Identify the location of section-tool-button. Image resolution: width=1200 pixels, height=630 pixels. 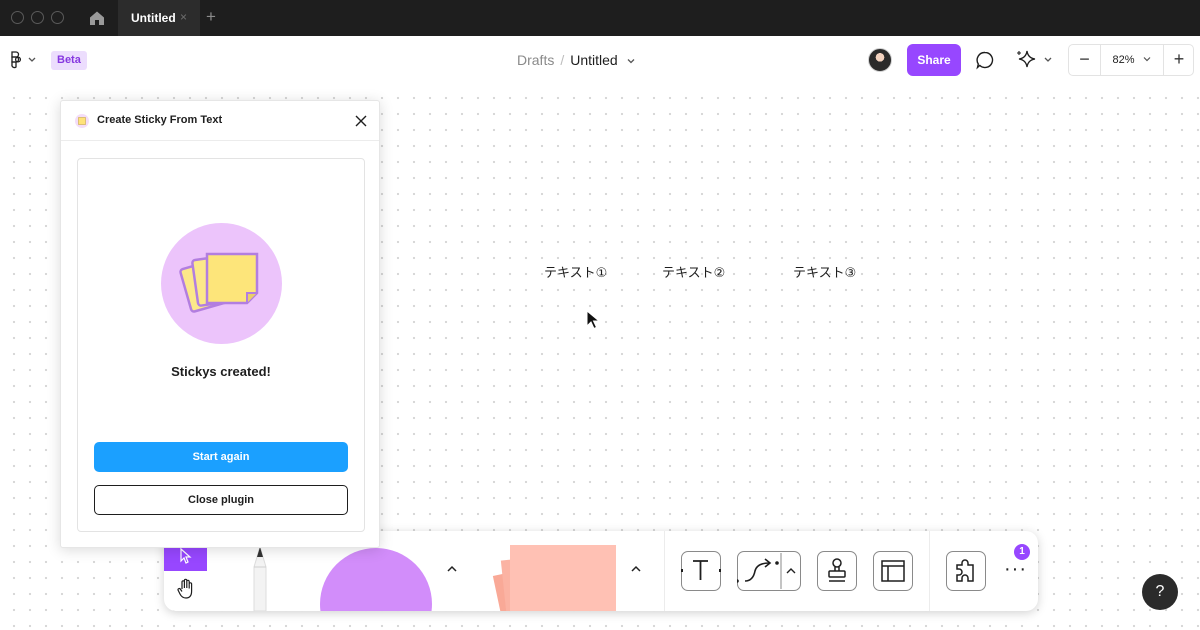
(893, 571).